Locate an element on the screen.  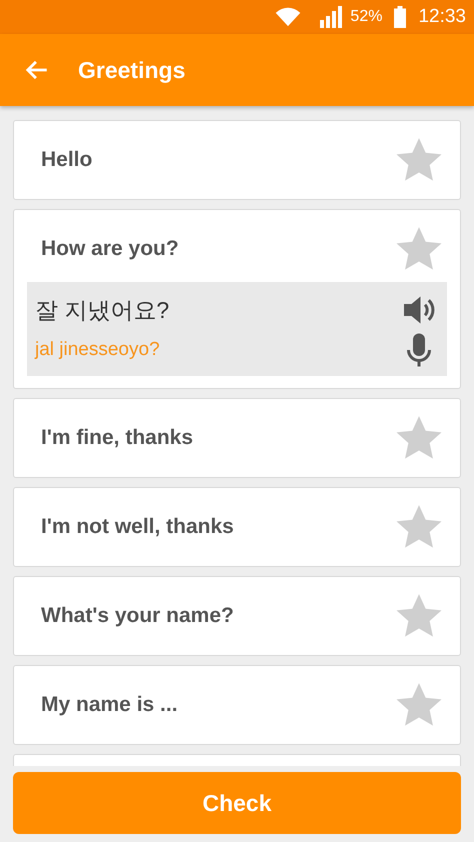
battery-icon is located at coordinates (400, 17).